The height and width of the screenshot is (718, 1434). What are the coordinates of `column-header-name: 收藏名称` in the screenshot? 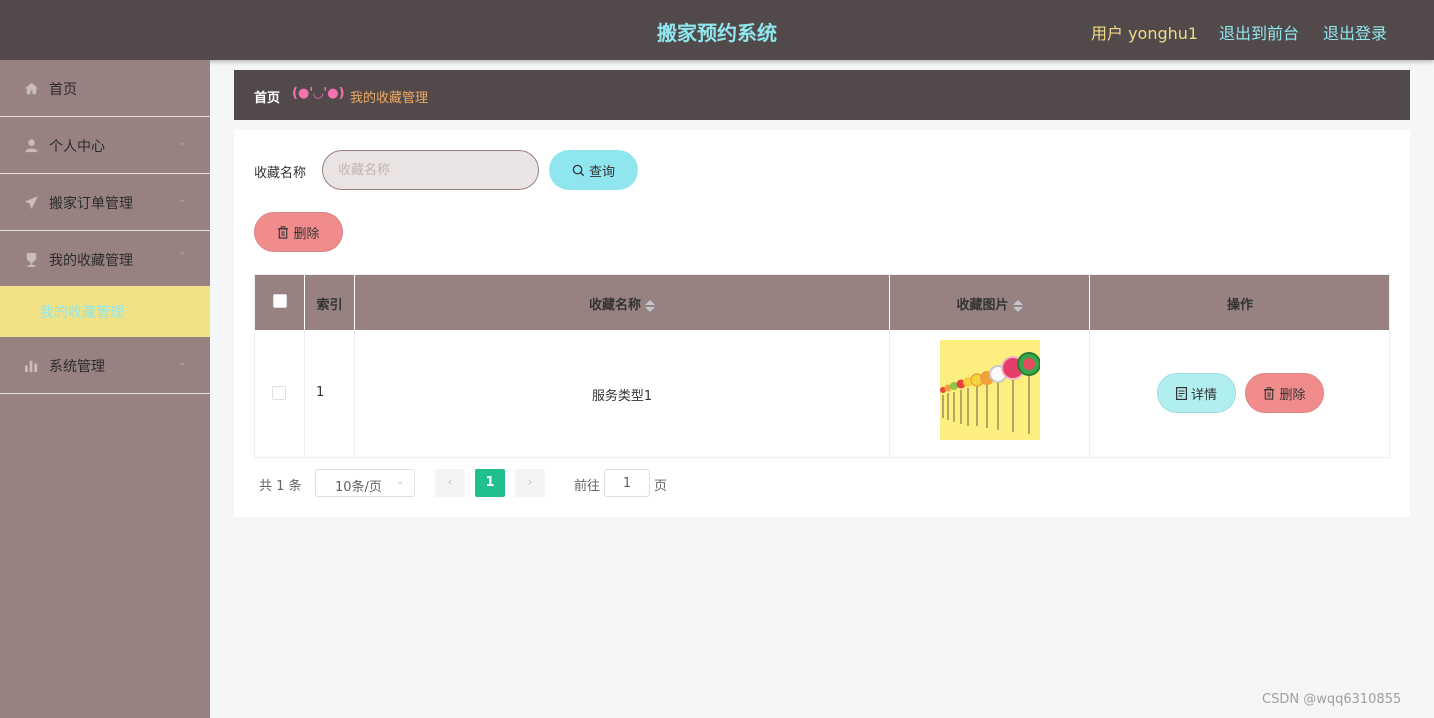 It's located at (622, 303).